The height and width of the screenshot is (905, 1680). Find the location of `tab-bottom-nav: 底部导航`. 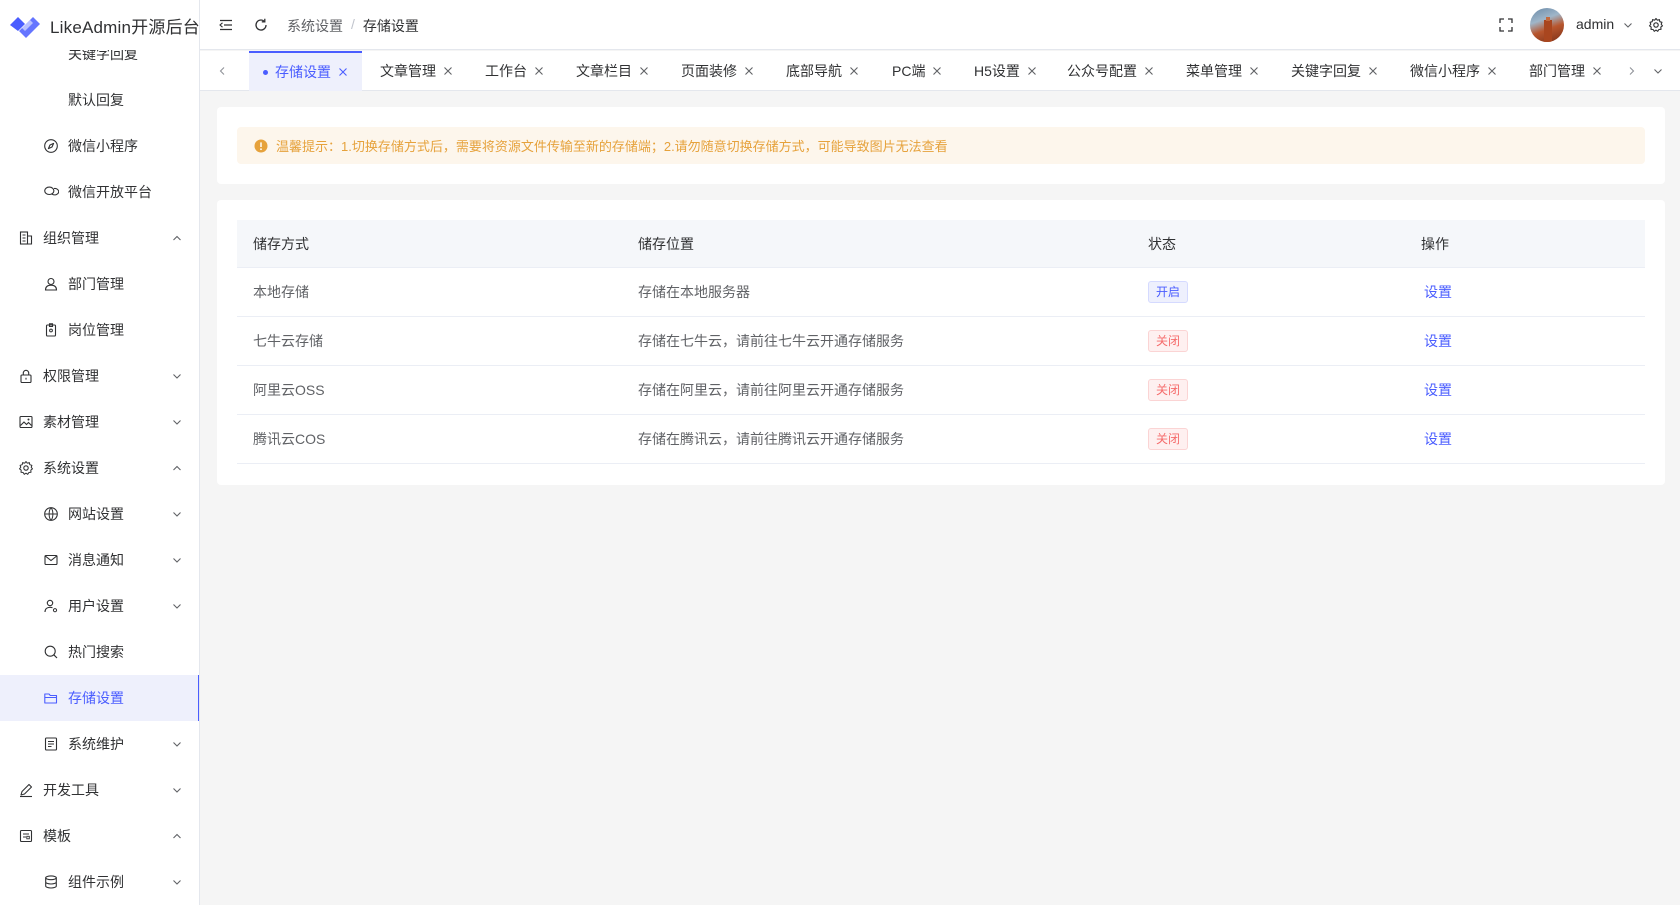

tab-bottom-nav: 底部导航 is located at coordinates (822, 71).